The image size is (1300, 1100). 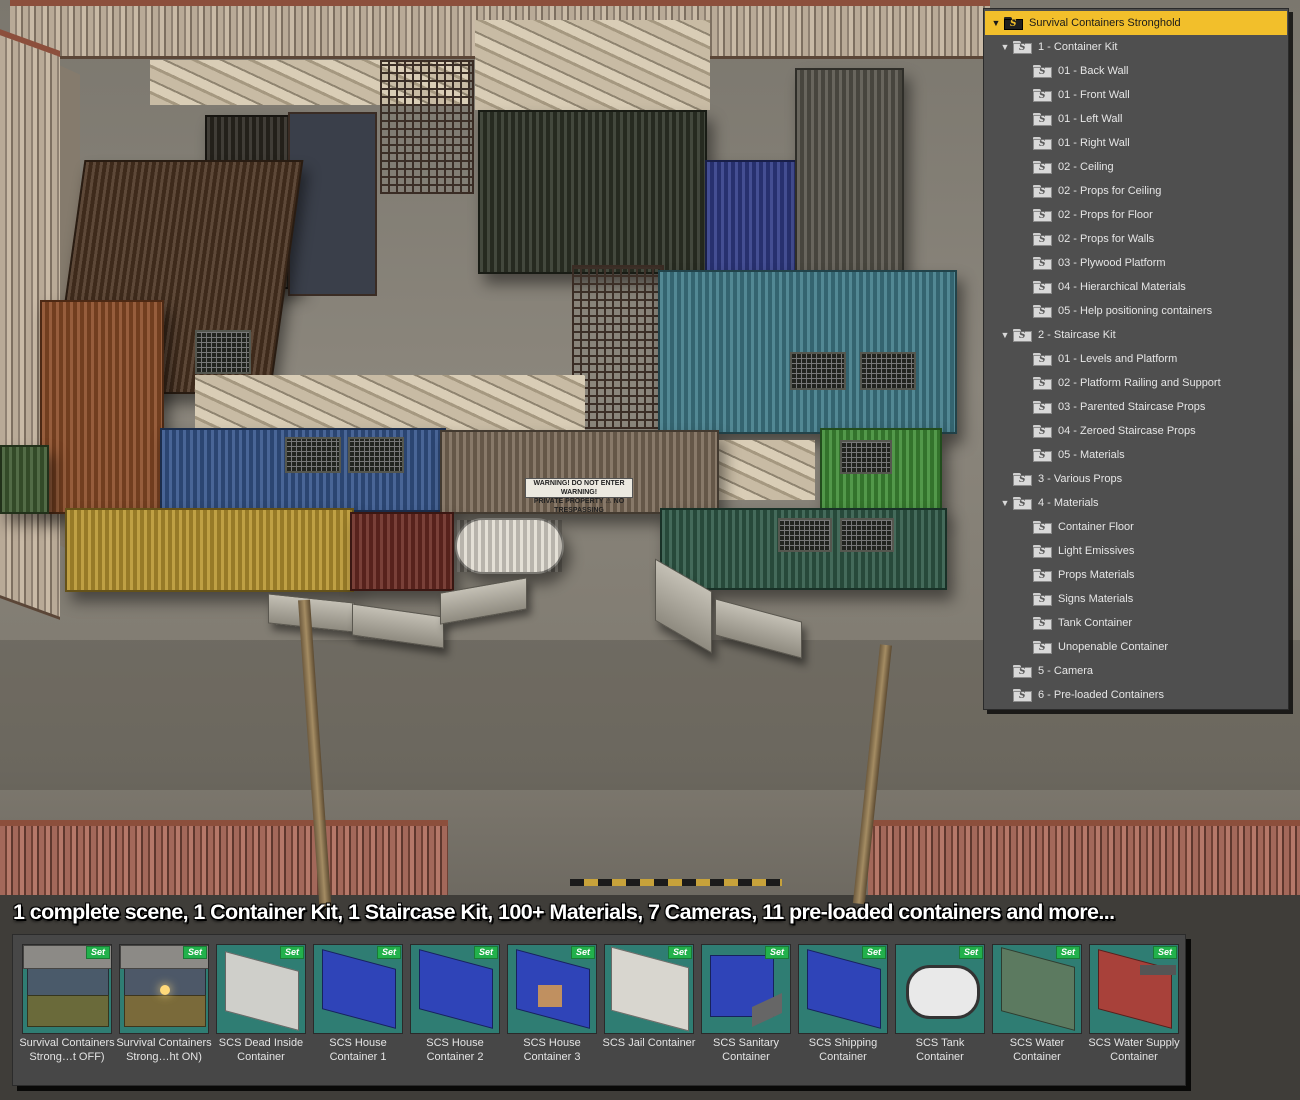 I want to click on content-thumbnail: Set SCS Tank Container, so click(x=941, y=1014).